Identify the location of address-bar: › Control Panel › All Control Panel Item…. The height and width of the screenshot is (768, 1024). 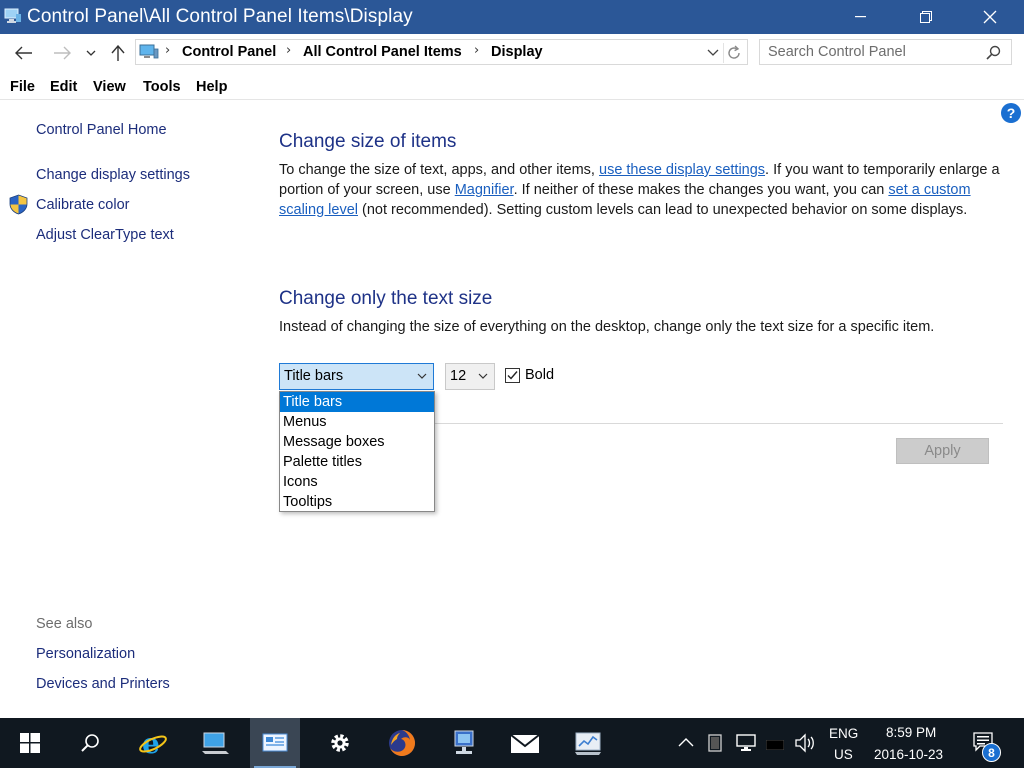
(441, 52).